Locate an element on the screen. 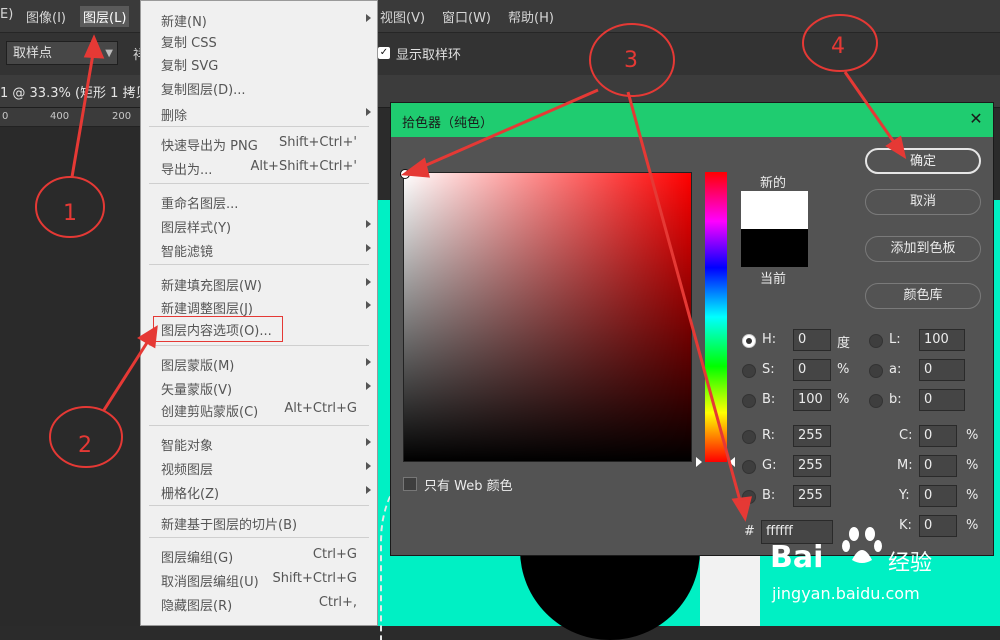 The width and height of the screenshot is (1000, 640). annotation-arrow-3b is located at coordinates (685, 300).